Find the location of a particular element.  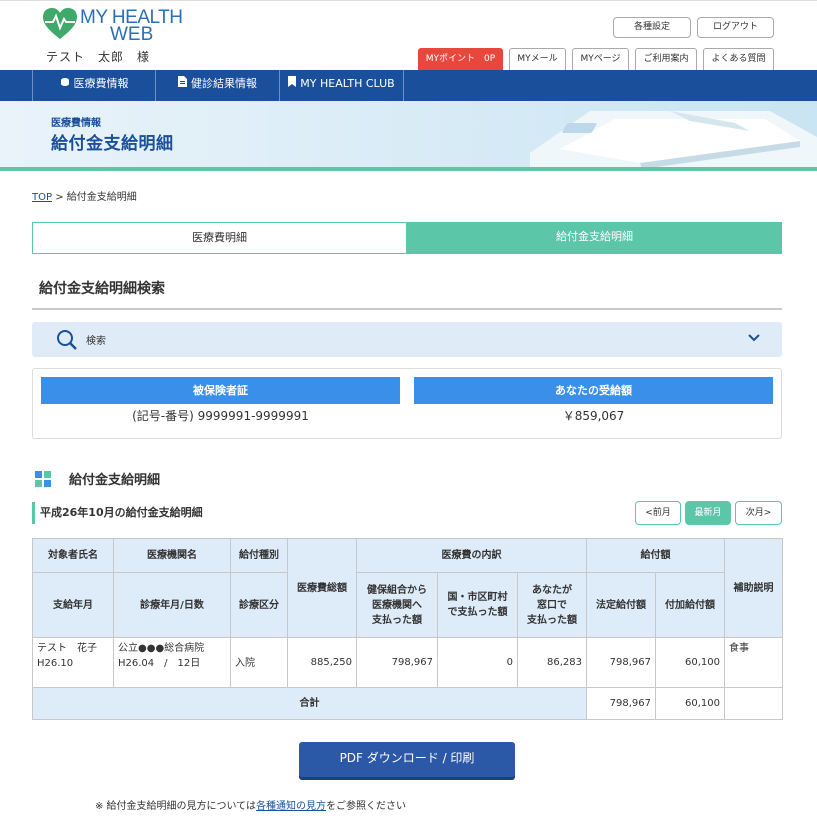

header-you-paid: あなたが 窓口で 支払った額 is located at coordinates (552, 605).